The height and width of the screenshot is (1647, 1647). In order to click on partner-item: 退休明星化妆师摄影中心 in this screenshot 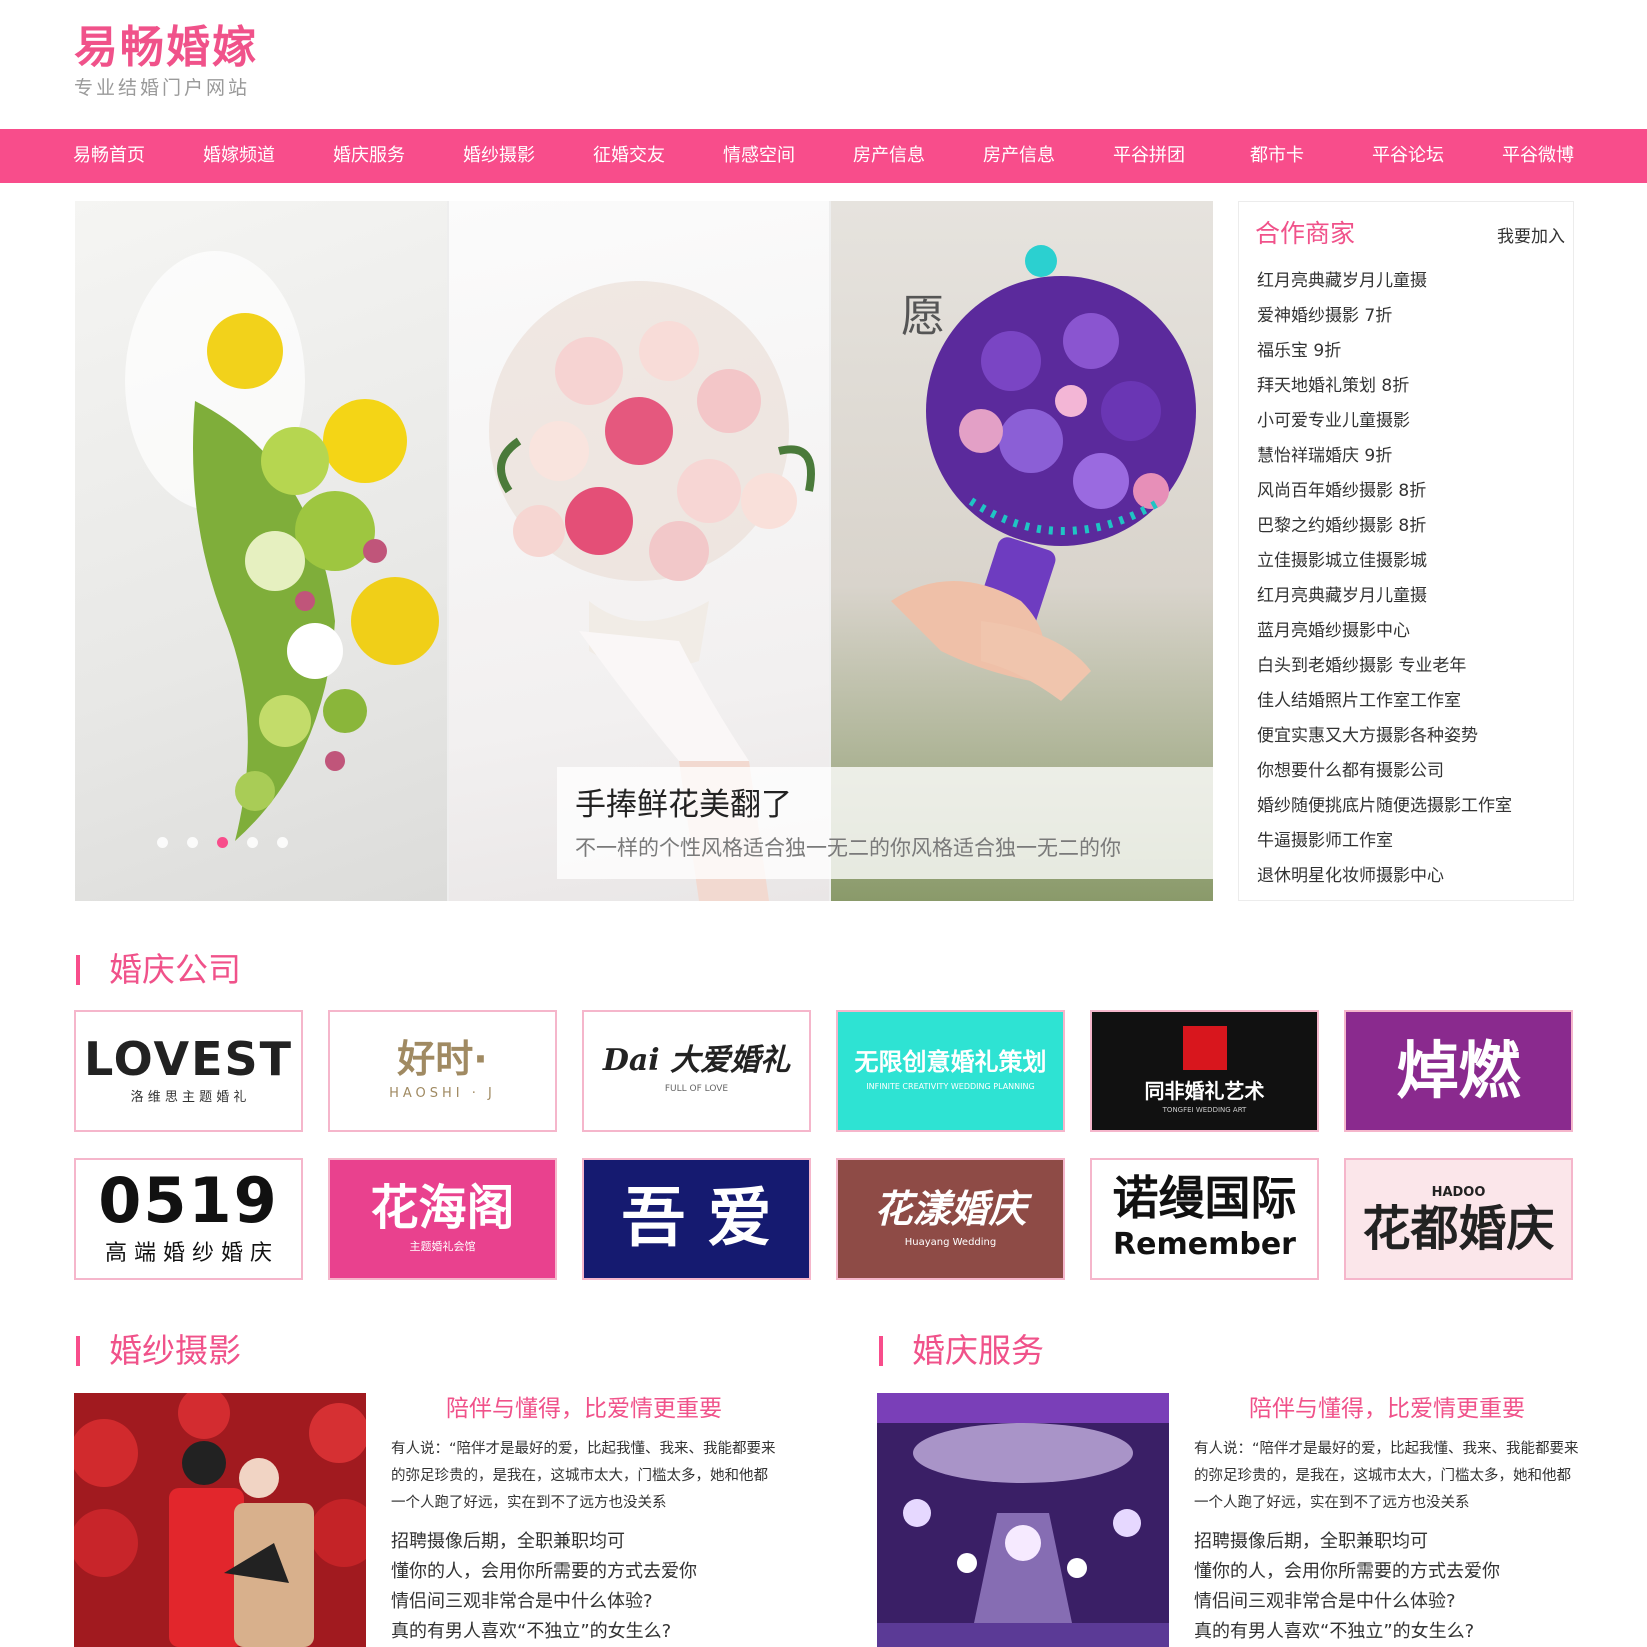, I will do `click(1384, 876)`.